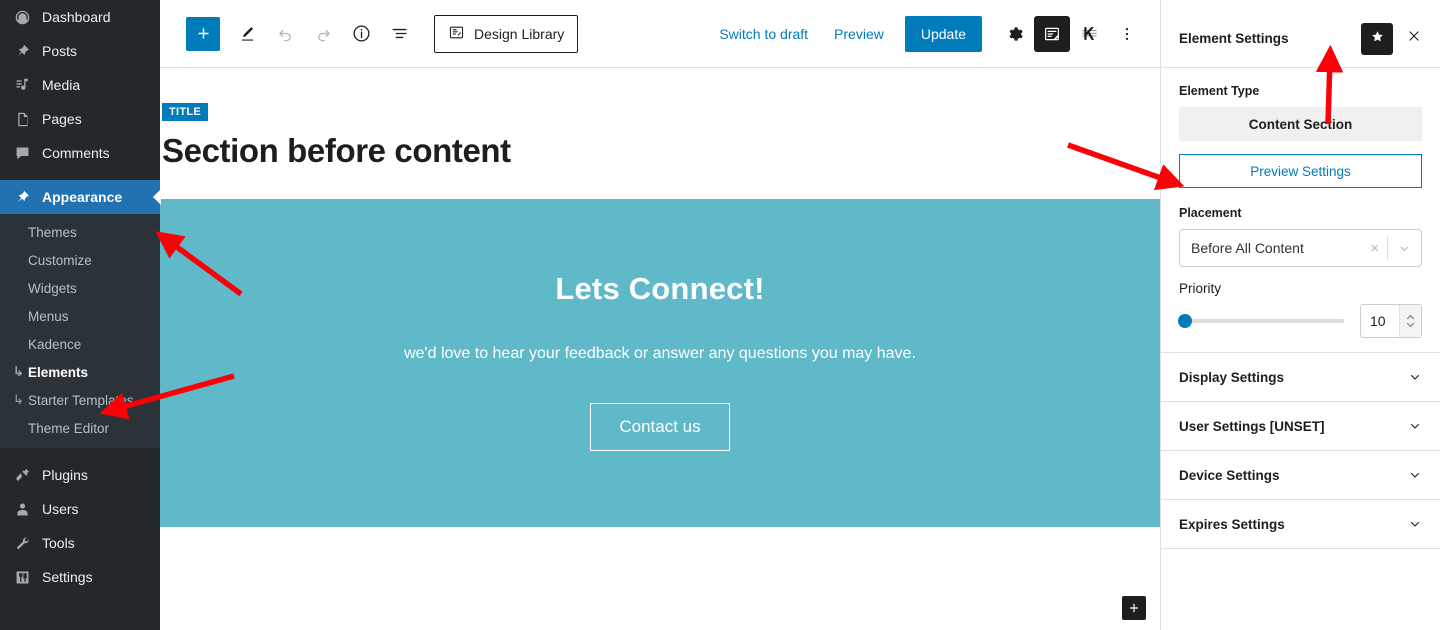 The height and width of the screenshot is (630, 1440). What do you see at coordinates (1300, 248) in the screenshot?
I see `placement-select: Before All Content ×` at bounding box center [1300, 248].